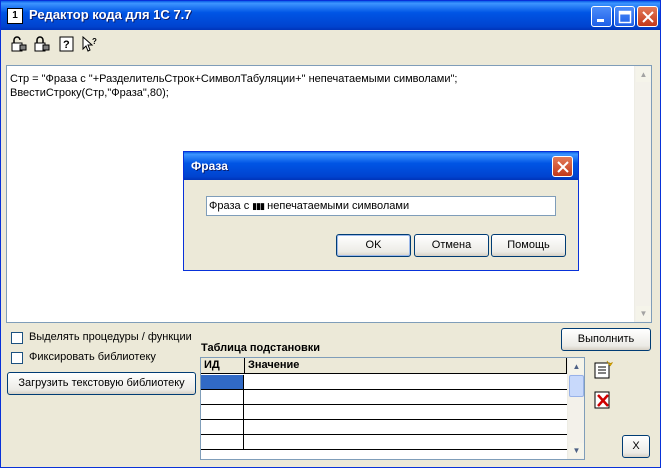  Describe the element at coordinates (451, 245) in the screenshot. I see `cancel-button: Отмена` at that location.